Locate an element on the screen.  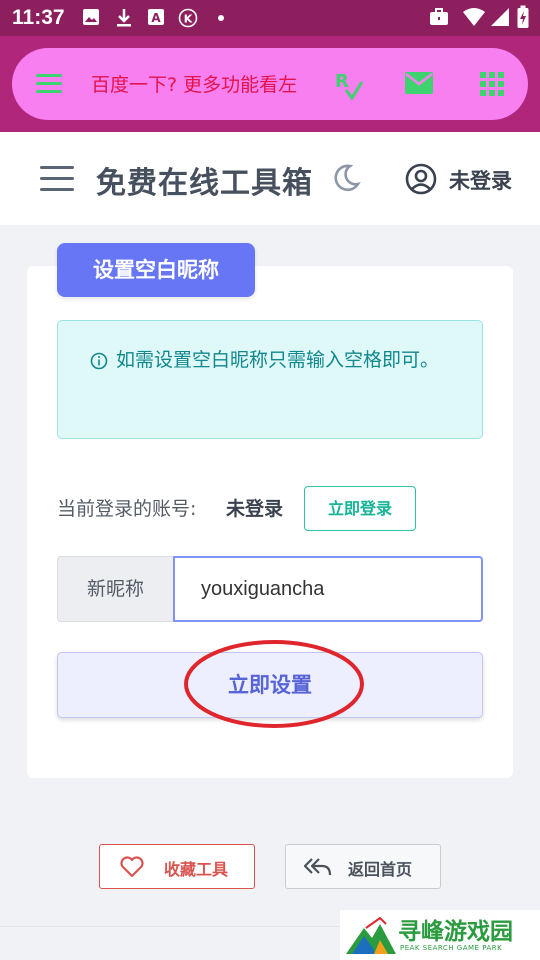
top-app-band: 百度一下? 更多功能看左 R is located at coordinates (270, 84).